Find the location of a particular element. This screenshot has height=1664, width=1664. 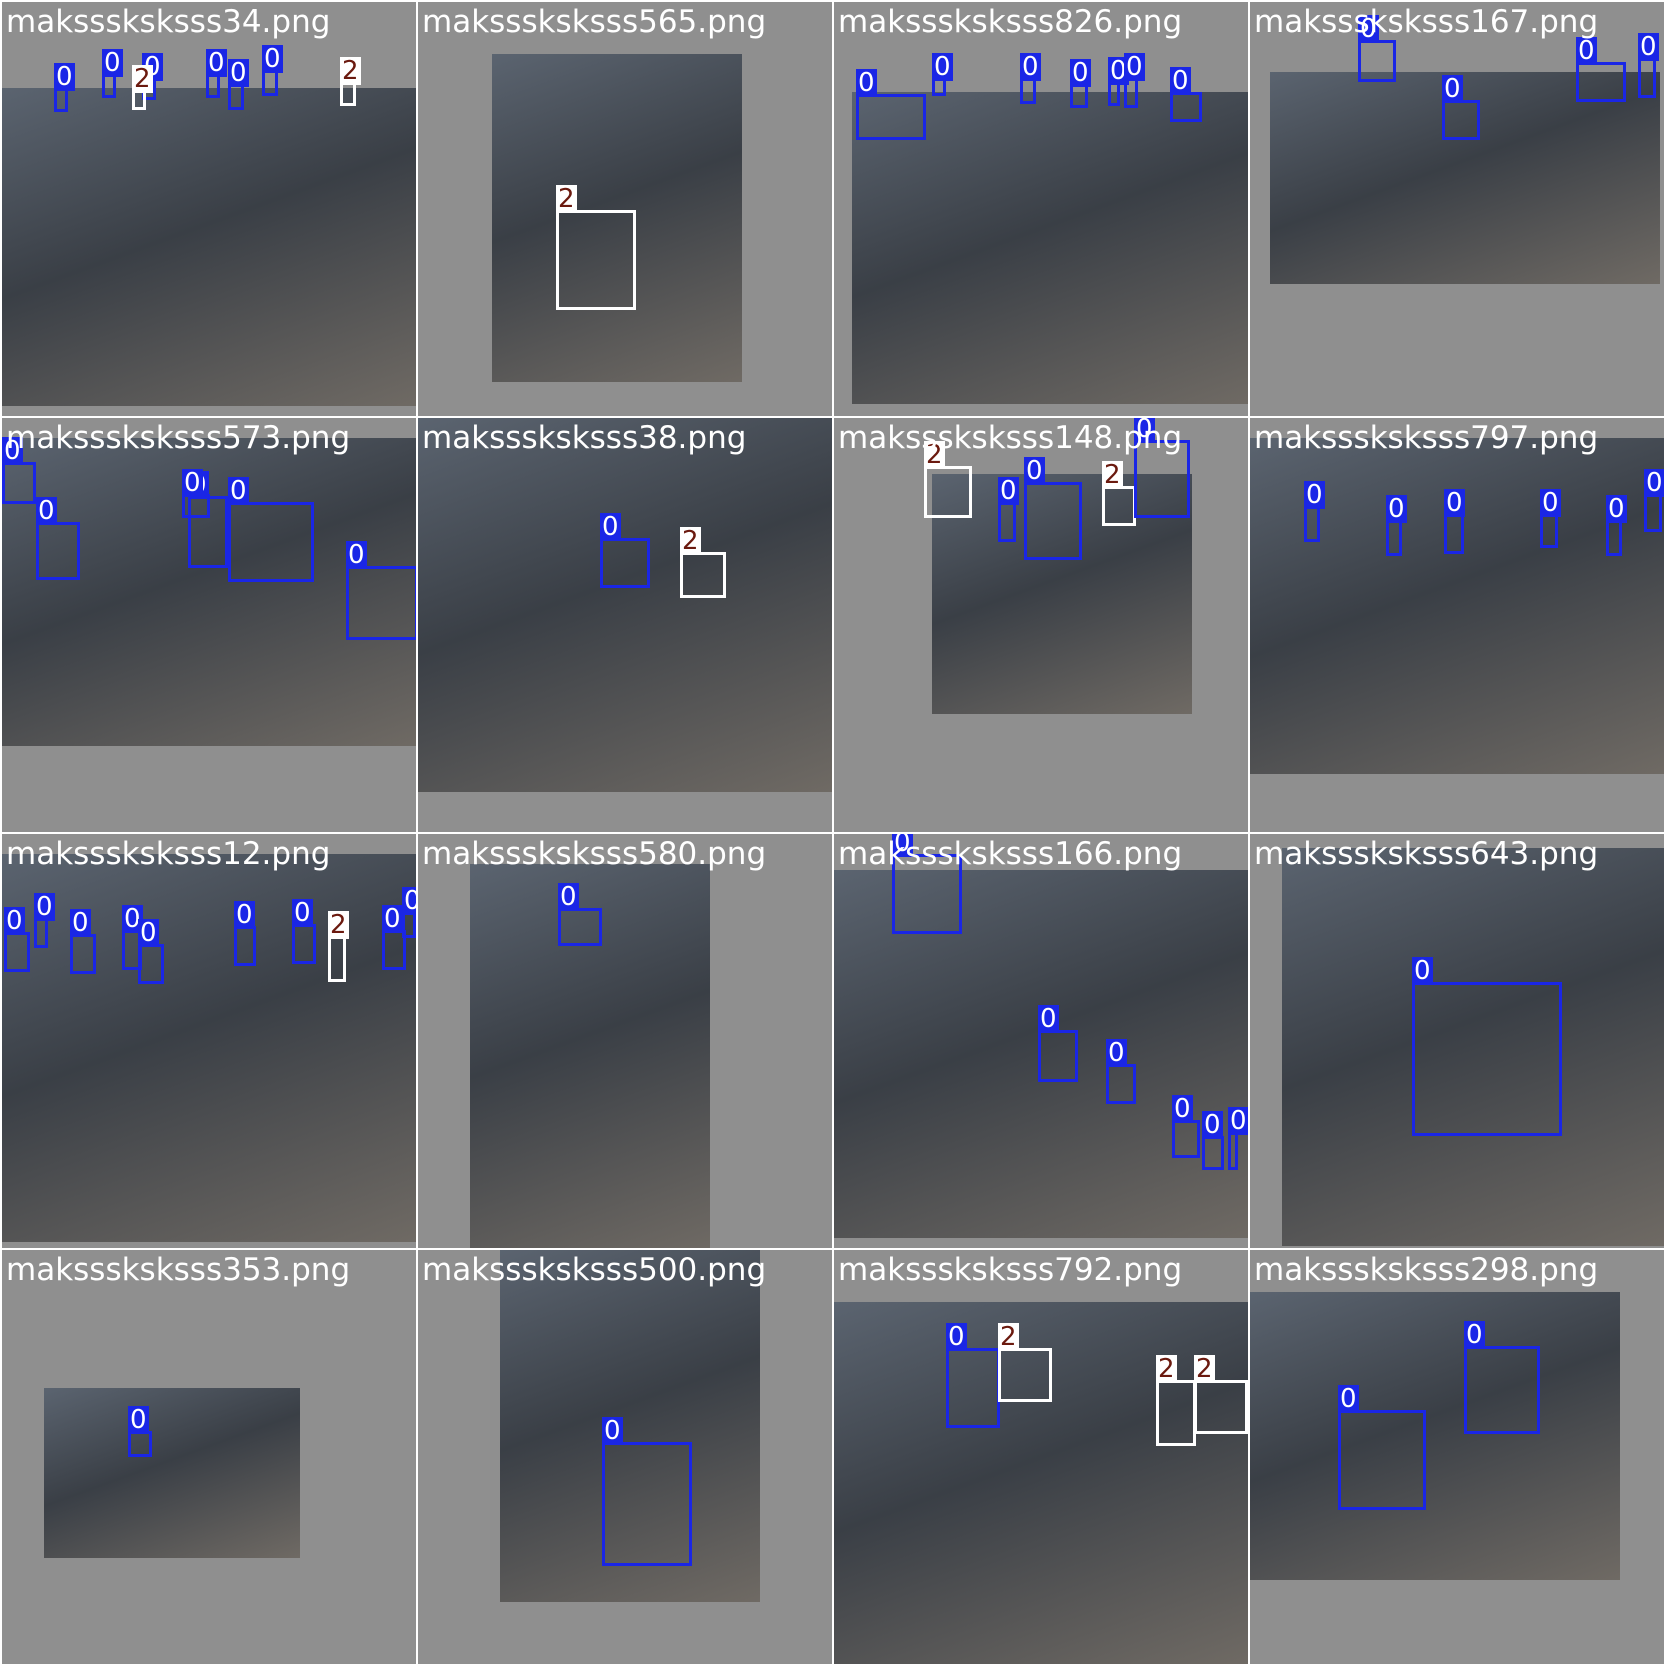

filename-label: maksssksksss148.png is located at coordinates (1010, 438).